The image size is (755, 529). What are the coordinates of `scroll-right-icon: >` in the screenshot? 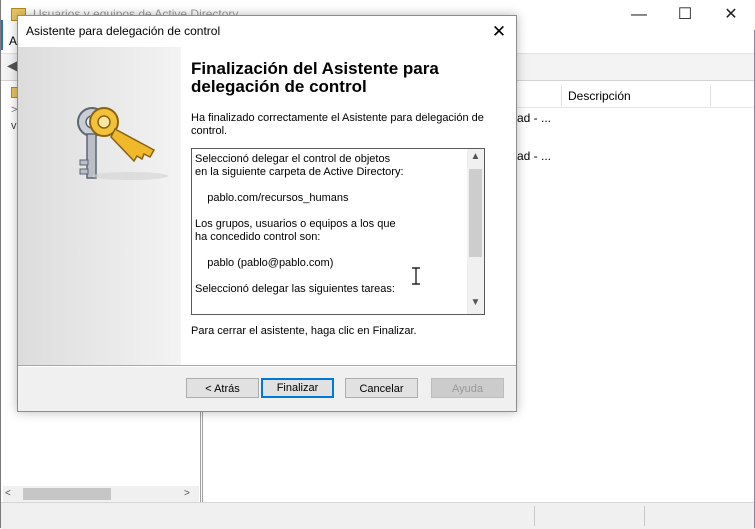 It's located at (187, 494).